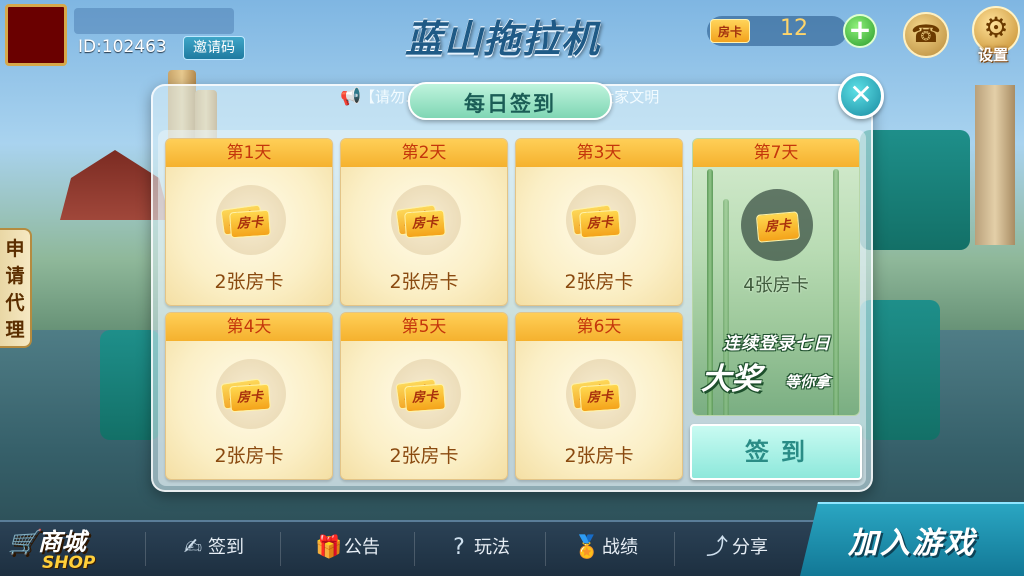  I want to click on promo-small-text: 等你拿, so click(808, 382).